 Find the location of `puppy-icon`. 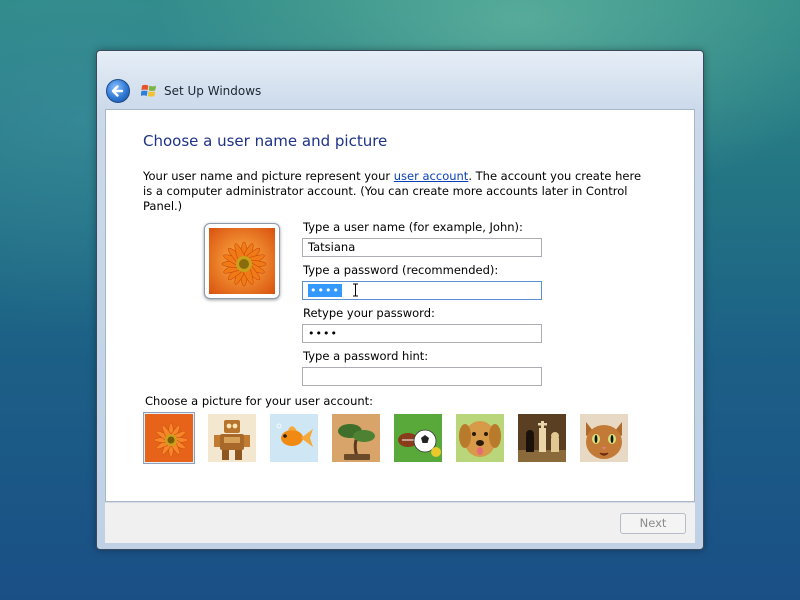

puppy-icon is located at coordinates (480, 438).